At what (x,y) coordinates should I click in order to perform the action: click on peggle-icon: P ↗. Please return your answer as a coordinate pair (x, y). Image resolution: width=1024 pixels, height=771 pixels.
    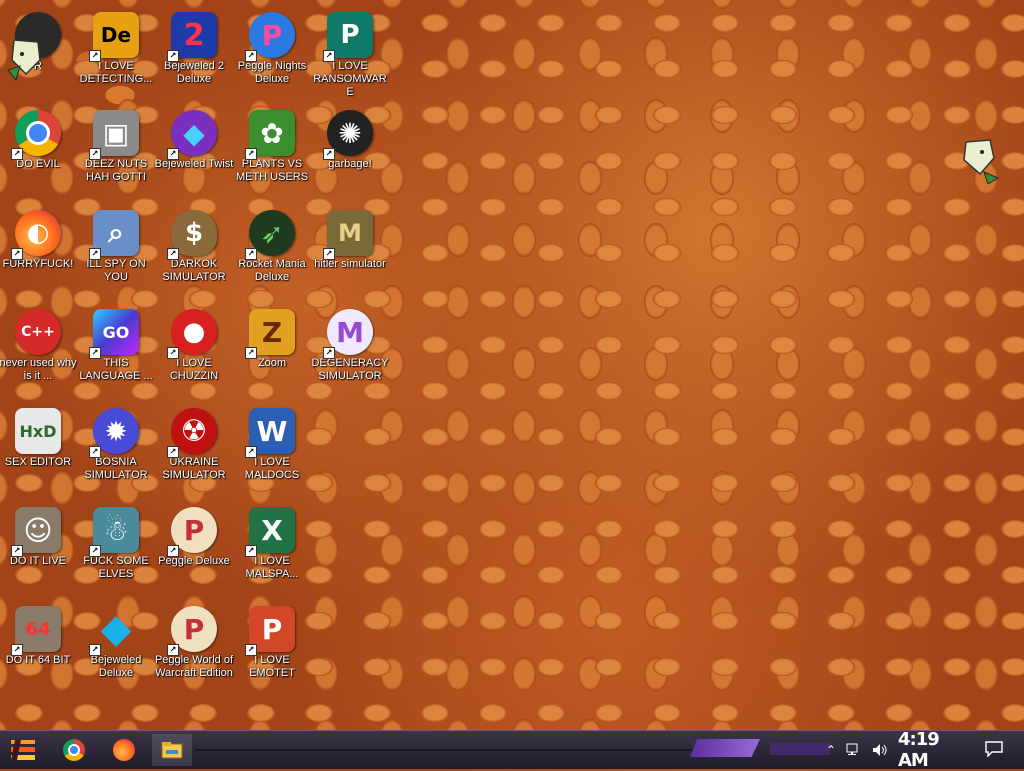
    Looking at the image, I should click on (192, 532).